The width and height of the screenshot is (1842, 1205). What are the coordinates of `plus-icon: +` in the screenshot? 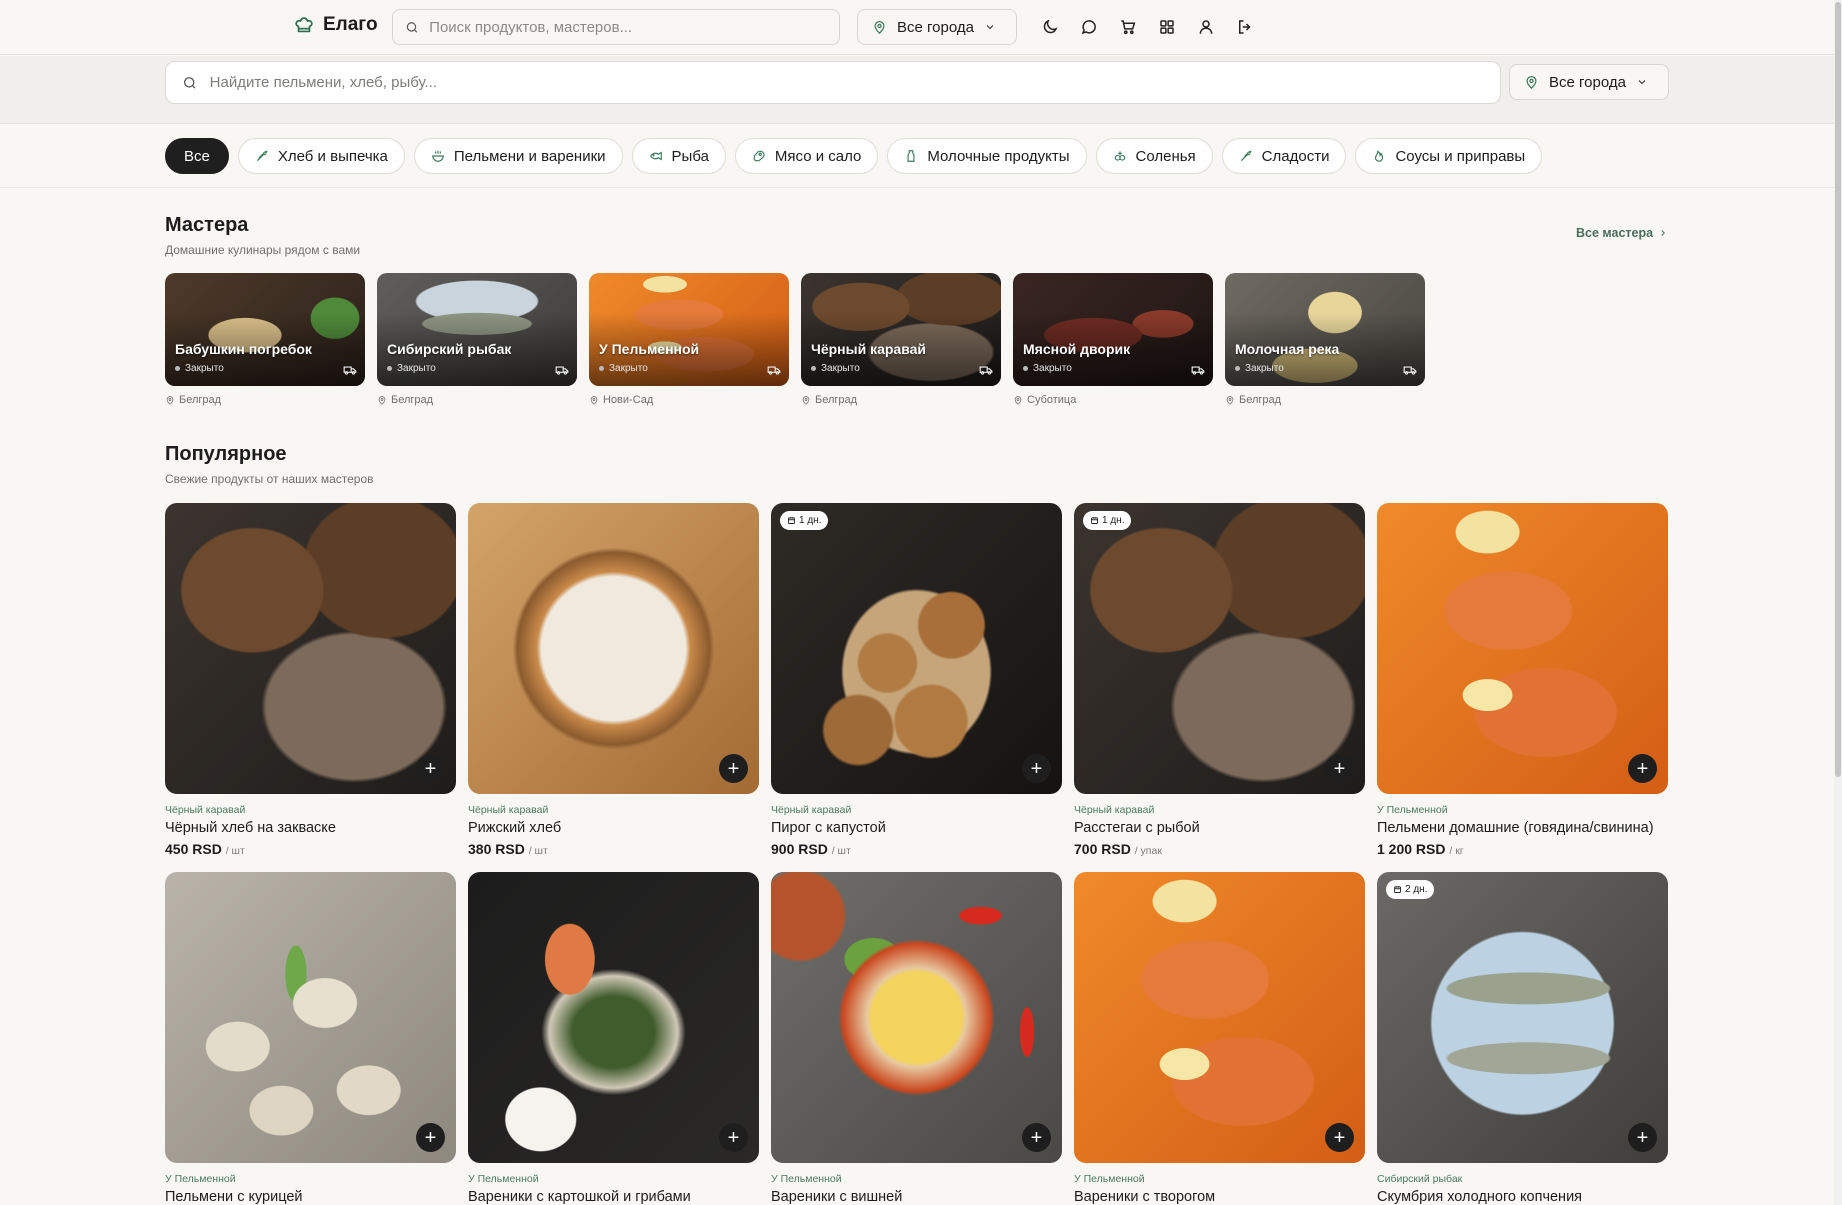 It's located at (1036, 768).